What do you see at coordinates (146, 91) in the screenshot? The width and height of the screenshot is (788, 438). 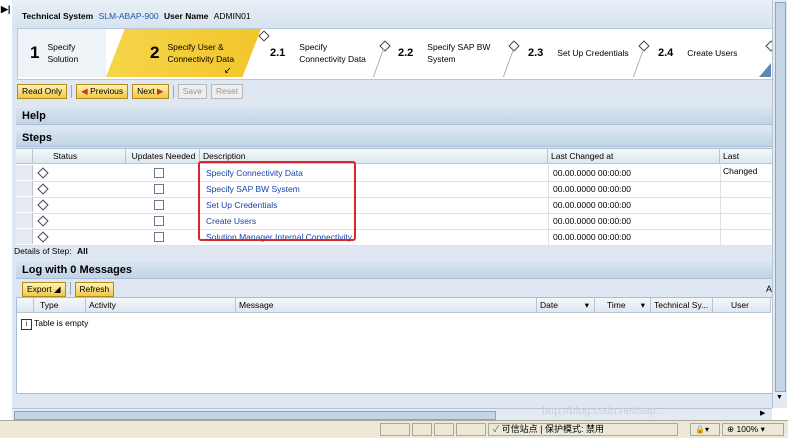 I see `next-label: Next` at bounding box center [146, 91].